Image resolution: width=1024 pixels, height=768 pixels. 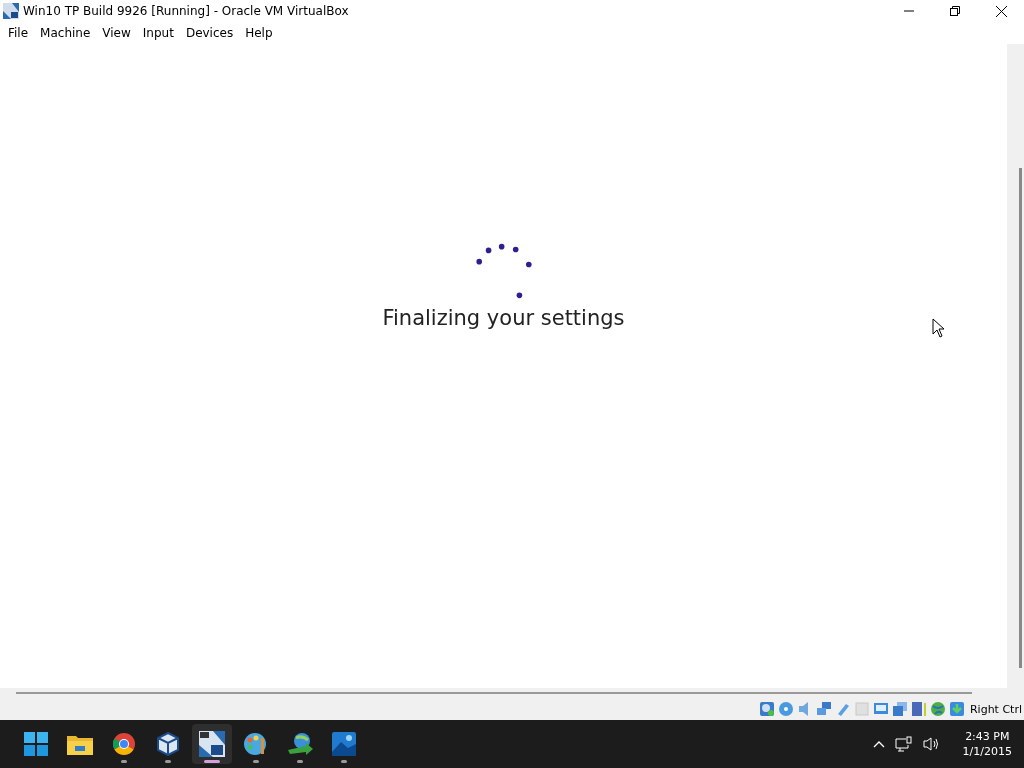 I want to click on windows-icon, so click(x=899, y=709).